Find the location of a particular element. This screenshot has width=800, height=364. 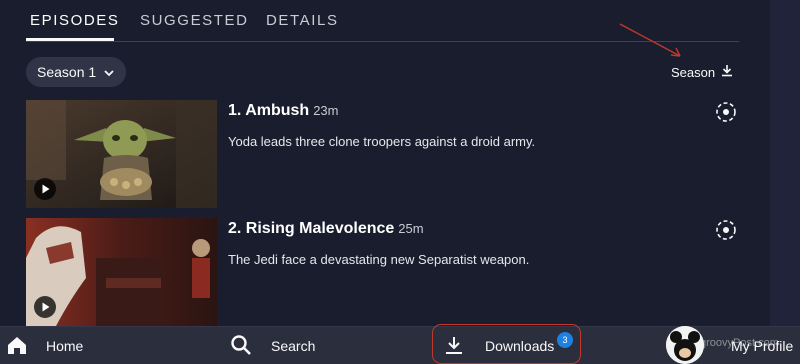

nav-search: Search is located at coordinates (272, 345).